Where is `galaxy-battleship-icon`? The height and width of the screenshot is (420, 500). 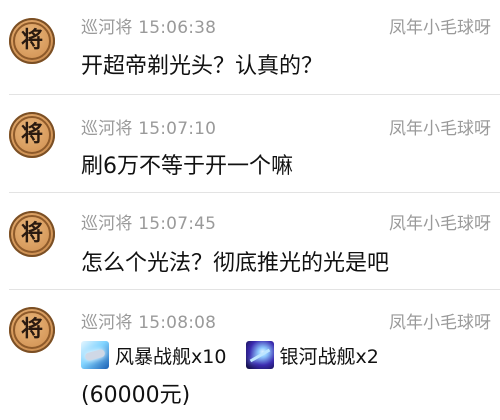 galaxy-battleship-icon is located at coordinates (259, 355).